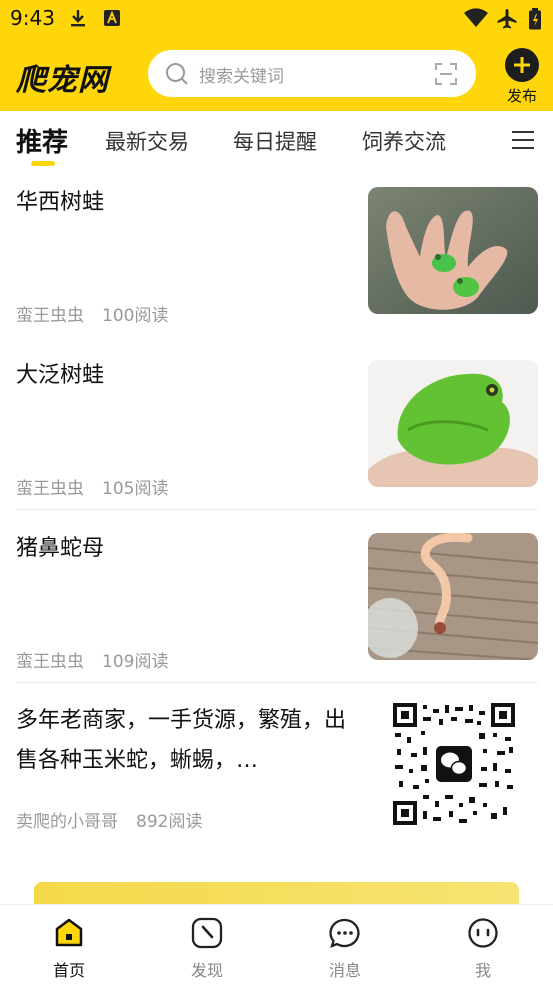  What do you see at coordinates (169, 822) in the screenshot?
I see `feed-item-reads: 892阅读` at bounding box center [169, 822].